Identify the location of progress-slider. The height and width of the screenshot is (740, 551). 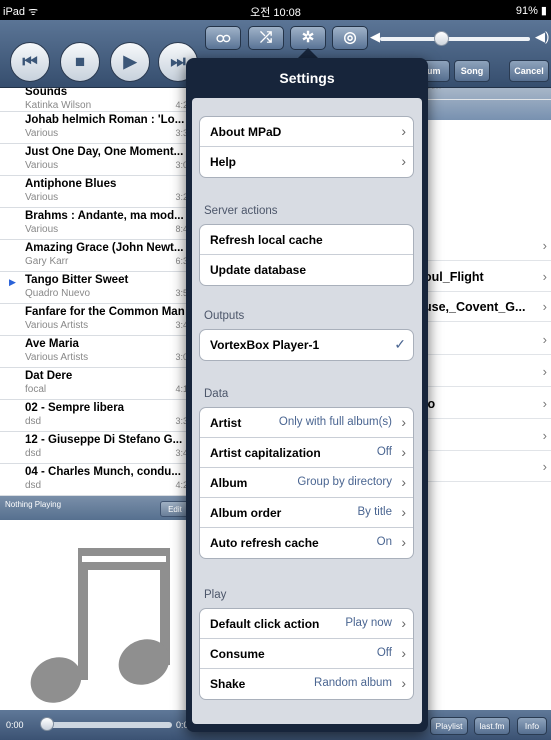
(108, 725).